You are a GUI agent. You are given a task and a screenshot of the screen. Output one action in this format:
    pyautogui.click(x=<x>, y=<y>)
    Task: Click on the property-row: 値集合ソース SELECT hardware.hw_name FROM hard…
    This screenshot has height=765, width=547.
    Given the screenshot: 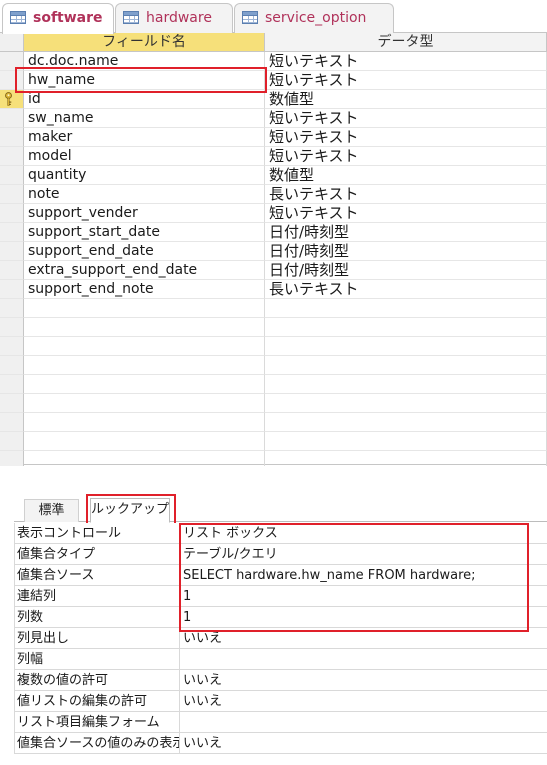 What is the action you would take?
    pyautogui.click(x=280, y=575)
    